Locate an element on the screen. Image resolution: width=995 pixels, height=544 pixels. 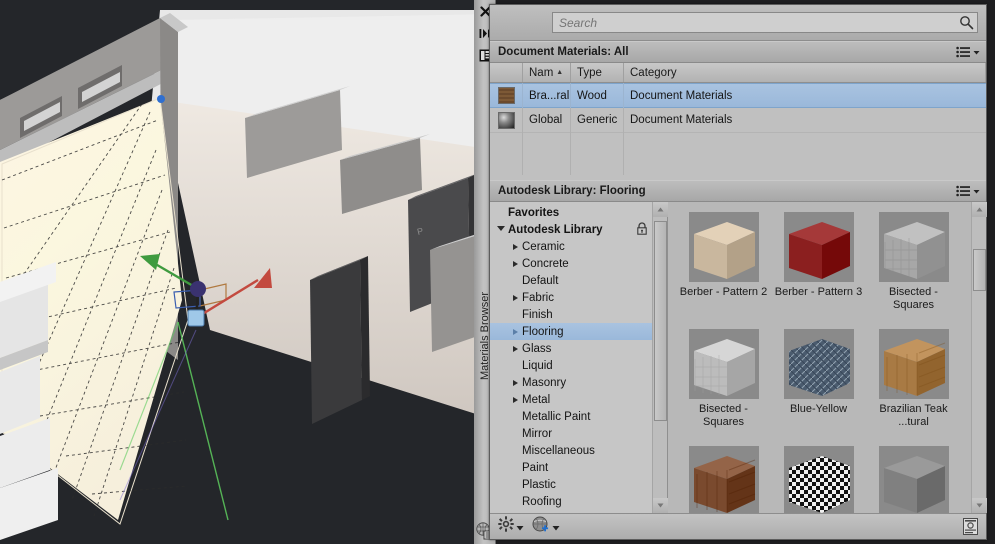
checker-swatch is located at coordinates (818, 479).